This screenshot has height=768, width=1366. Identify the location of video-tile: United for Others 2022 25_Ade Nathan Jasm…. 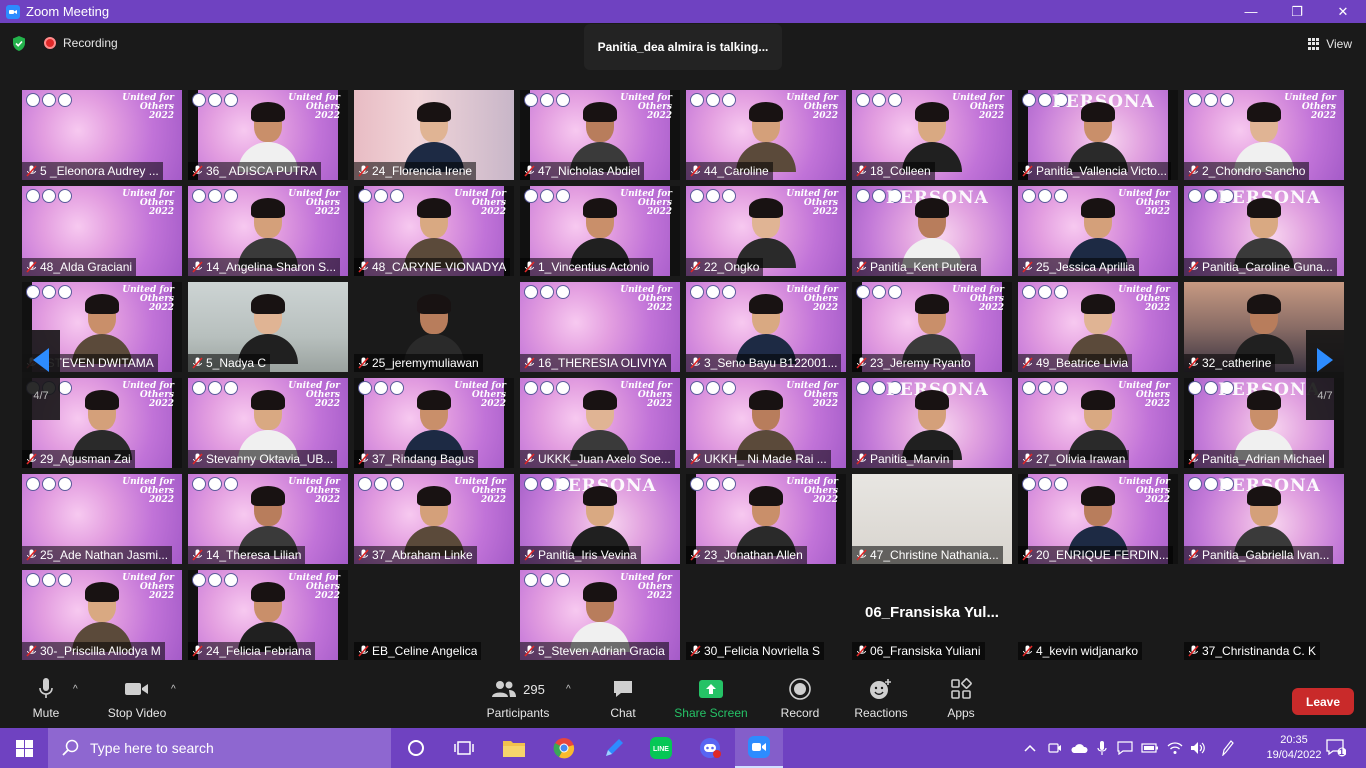
(102, 519).